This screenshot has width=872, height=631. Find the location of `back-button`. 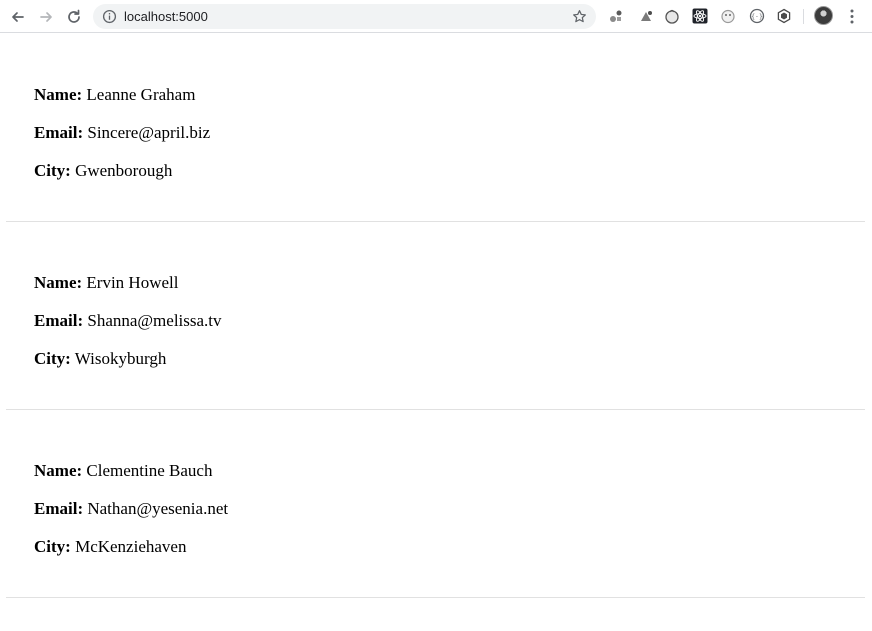

back-button is located at coordinates (18, 17).